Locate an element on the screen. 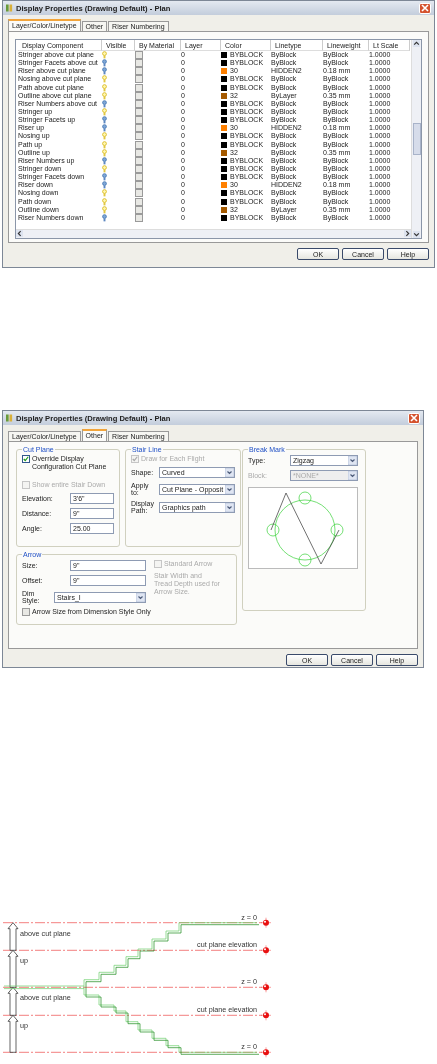 The width and height of the screenshot is (437, 1064). horizontal-scrollbar is located at coordinates (213, 233).